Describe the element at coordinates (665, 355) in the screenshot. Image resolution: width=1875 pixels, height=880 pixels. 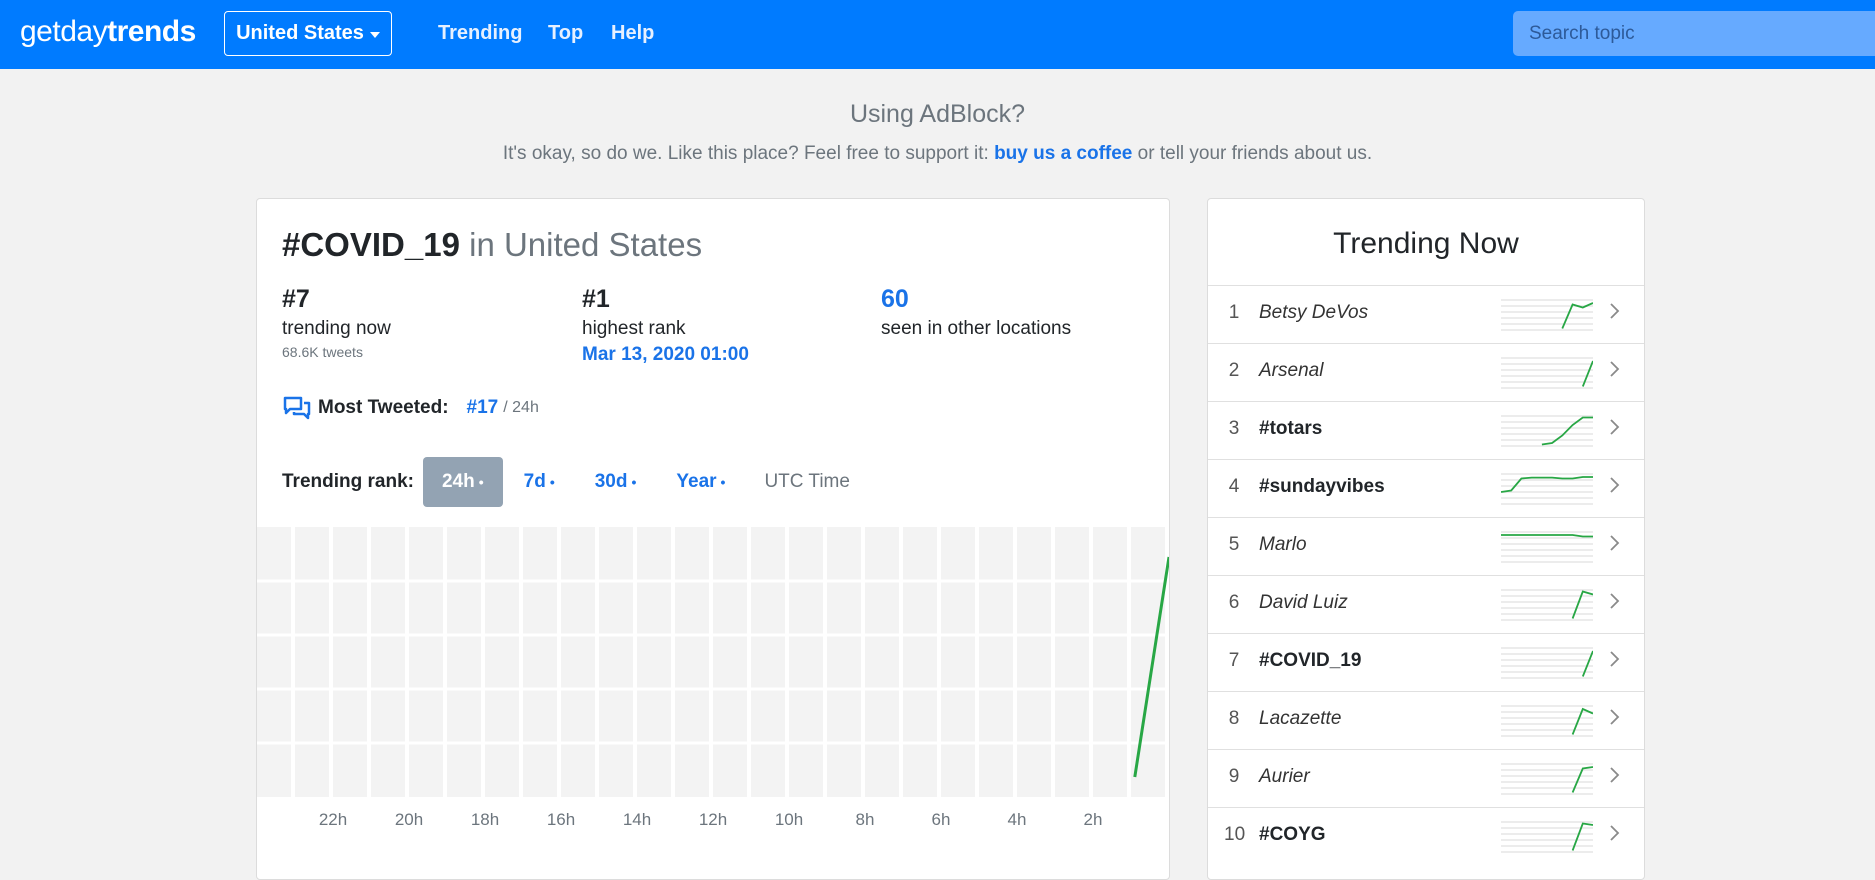
I see `highest-rank-date-link: Mar 13, 2020 01:00` at that location.